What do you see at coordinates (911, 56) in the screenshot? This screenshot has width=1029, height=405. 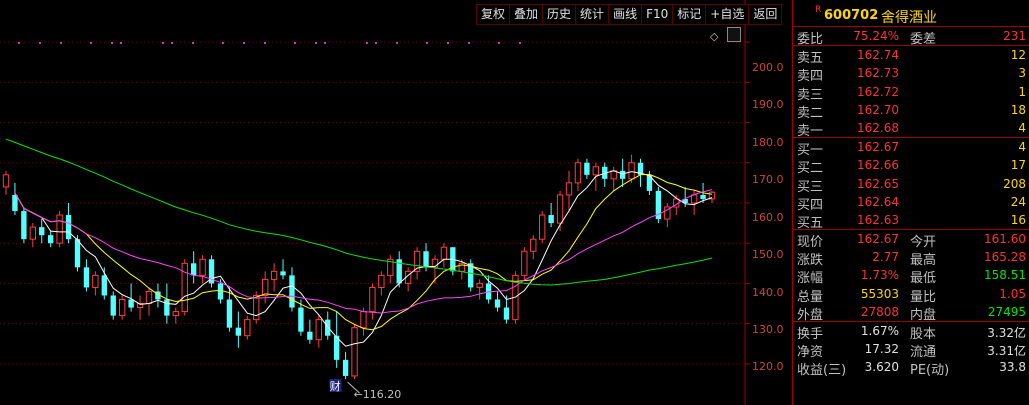 I see `ask-row: 卖五 162.74 12` at bounding box center [911, 56].